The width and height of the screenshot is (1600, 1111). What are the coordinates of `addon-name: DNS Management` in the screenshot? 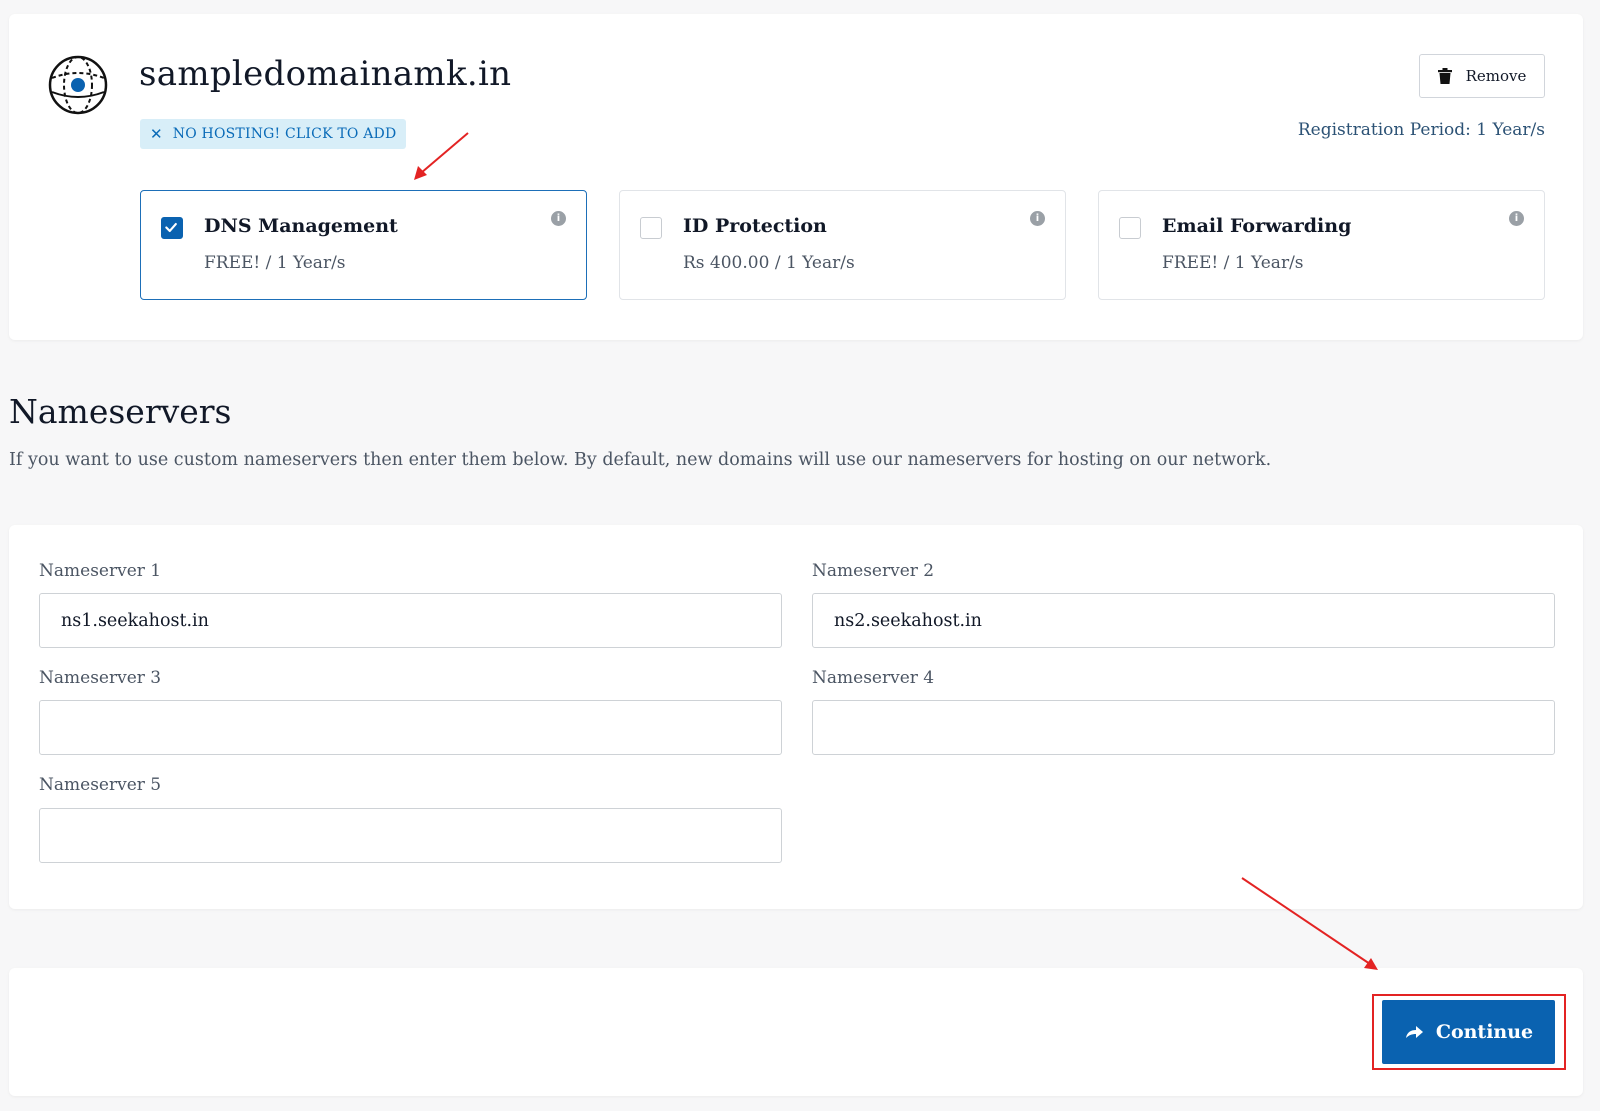 It's located at (301, 226).